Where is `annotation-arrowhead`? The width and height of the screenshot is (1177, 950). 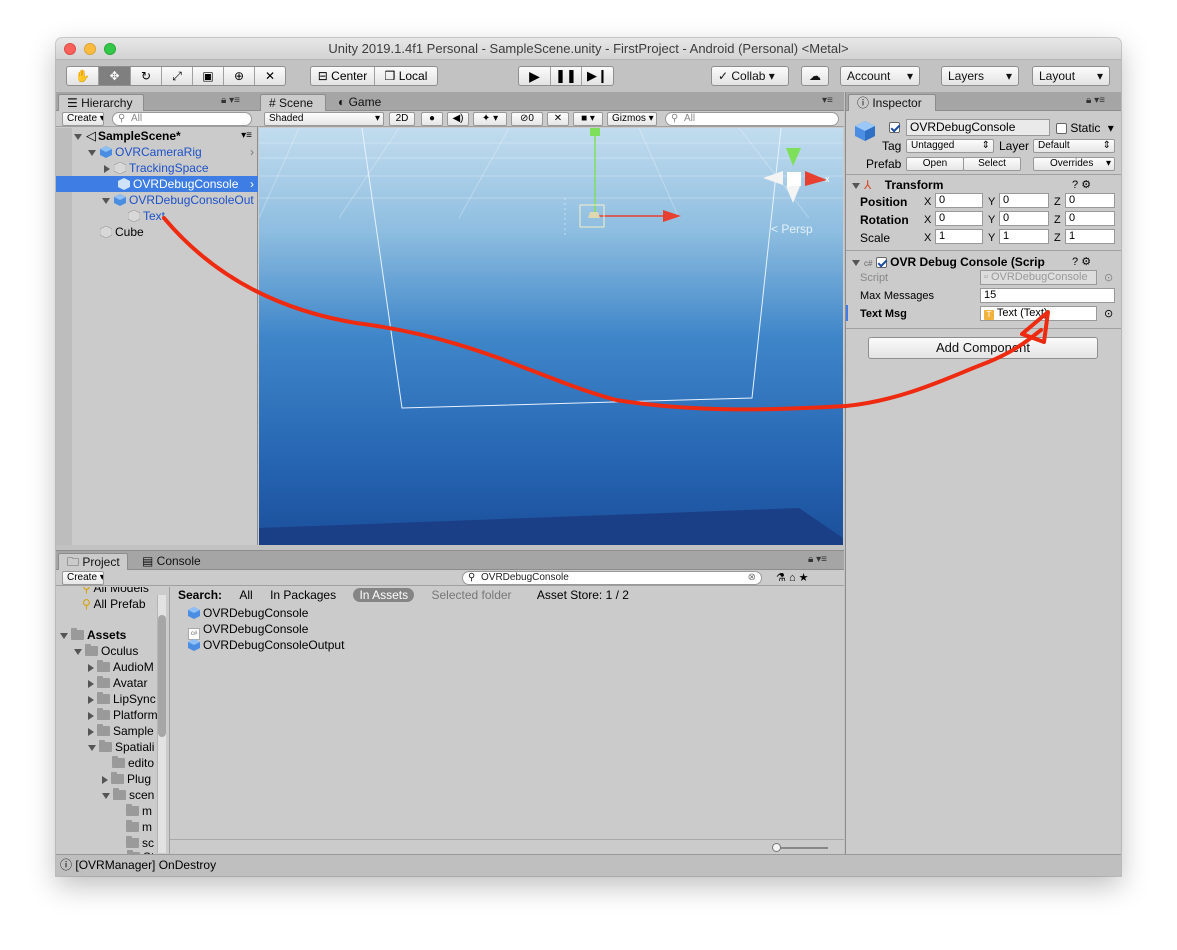
annotation-arrowhead is located at coordinates (1035, 327).